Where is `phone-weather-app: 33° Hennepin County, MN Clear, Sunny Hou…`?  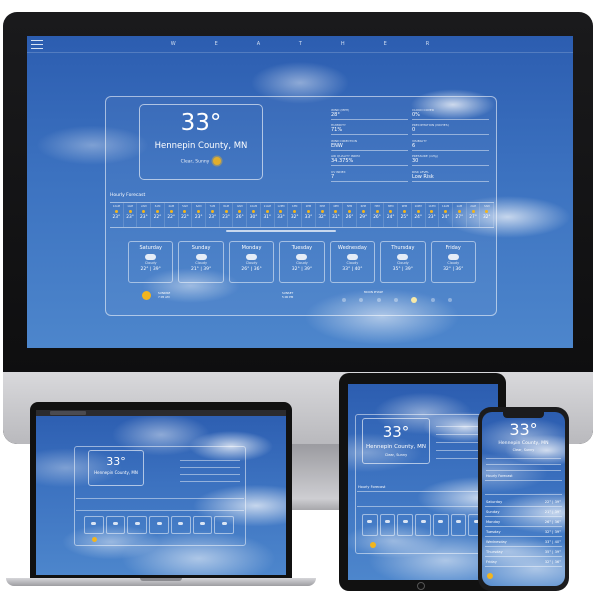 phone-weather-app: 33° Hennepin County, MN Clear, Sunny Hou… is located at coordinates (523, 499).